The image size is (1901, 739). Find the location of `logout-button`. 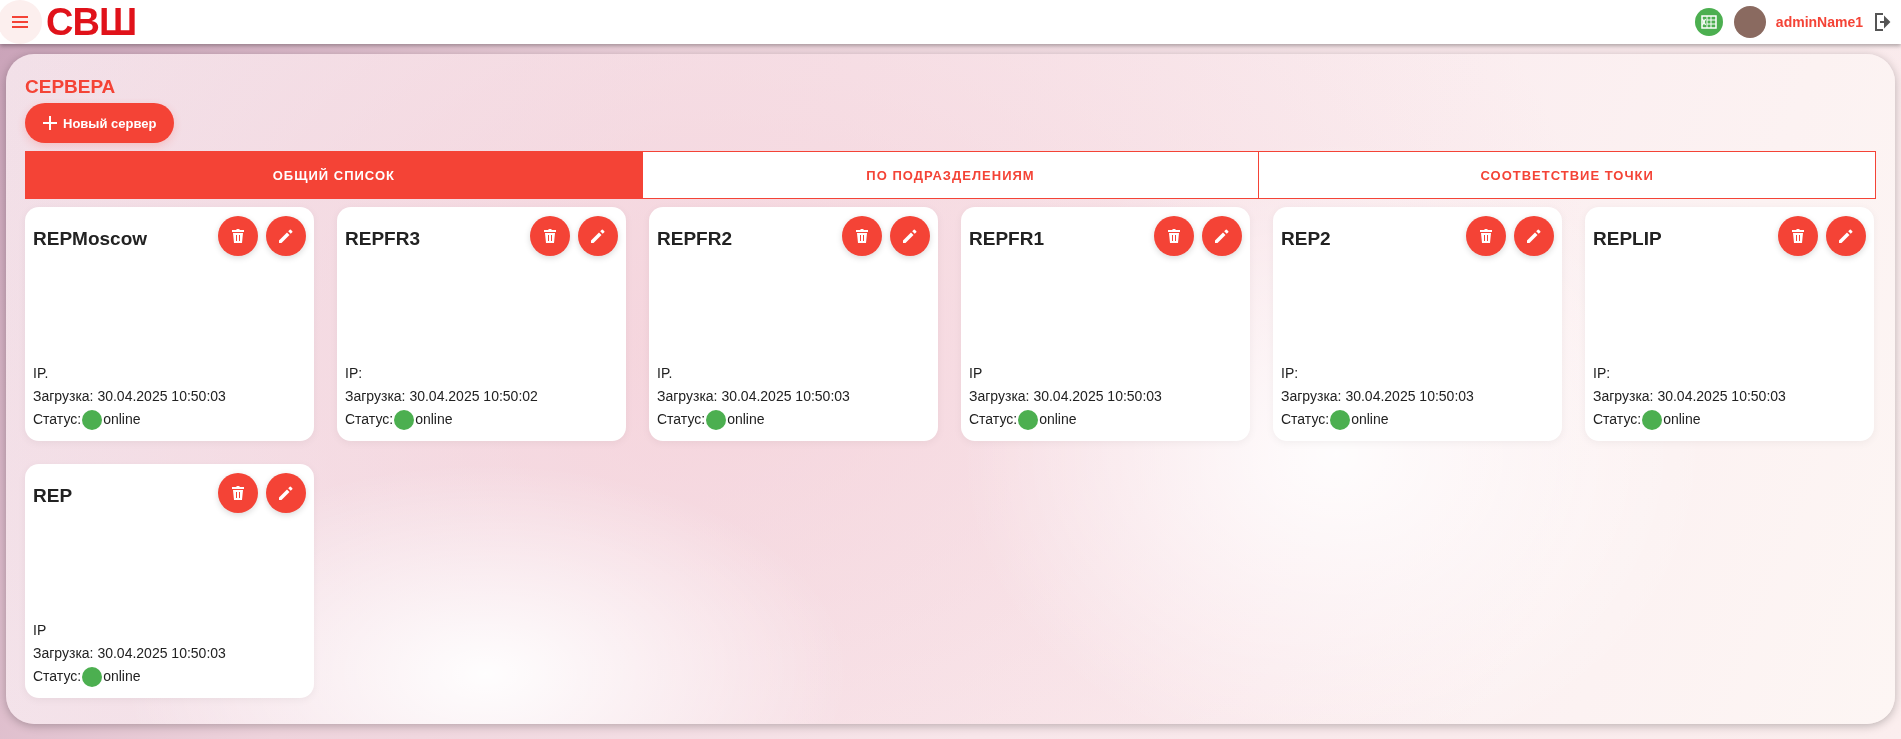

logout-button is located at coordinates (1883, 22).